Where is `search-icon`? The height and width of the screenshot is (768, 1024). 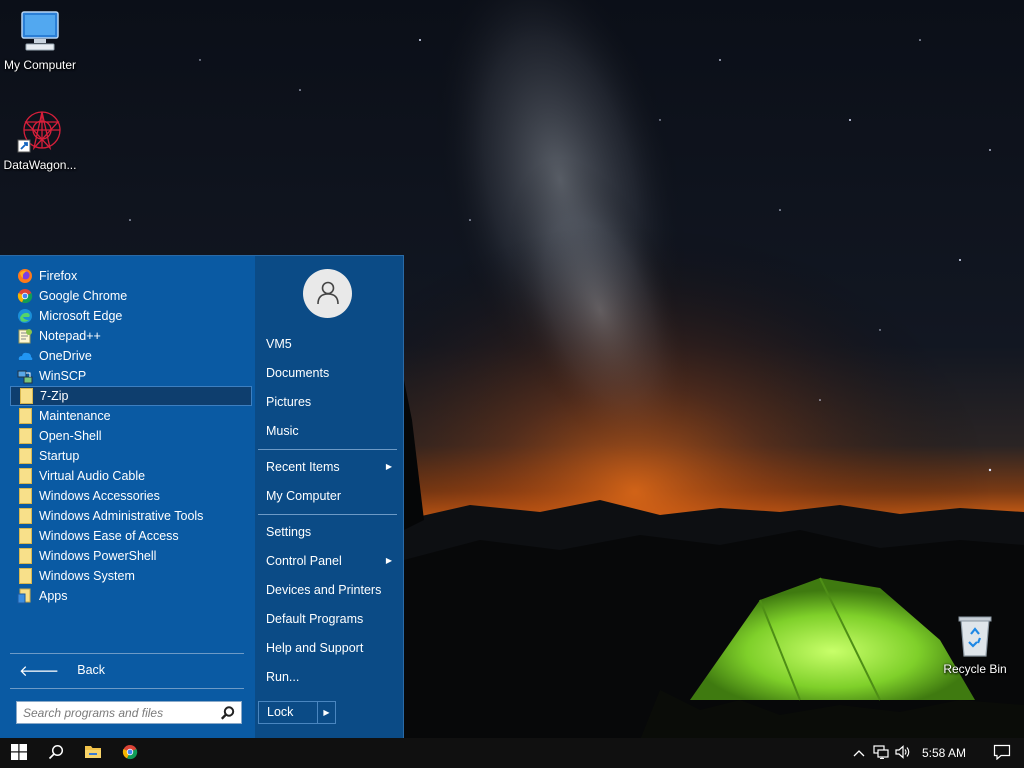
search-icon is located at coordinates (228, 713).